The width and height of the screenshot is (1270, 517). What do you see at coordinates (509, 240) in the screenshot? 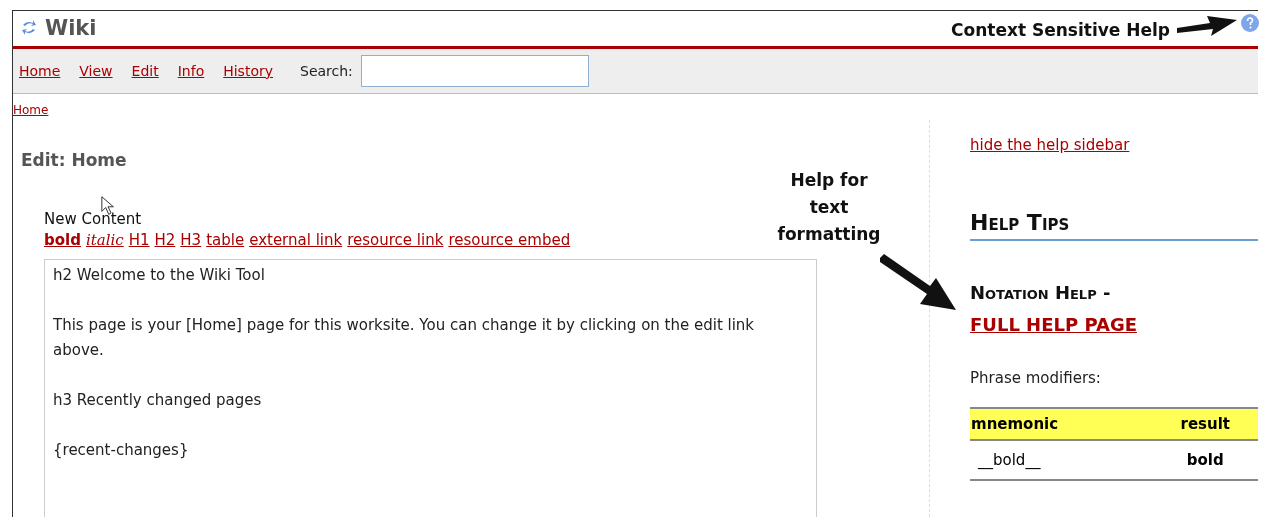
I see `format-link: resource embed` at bounding box center [509, 240].